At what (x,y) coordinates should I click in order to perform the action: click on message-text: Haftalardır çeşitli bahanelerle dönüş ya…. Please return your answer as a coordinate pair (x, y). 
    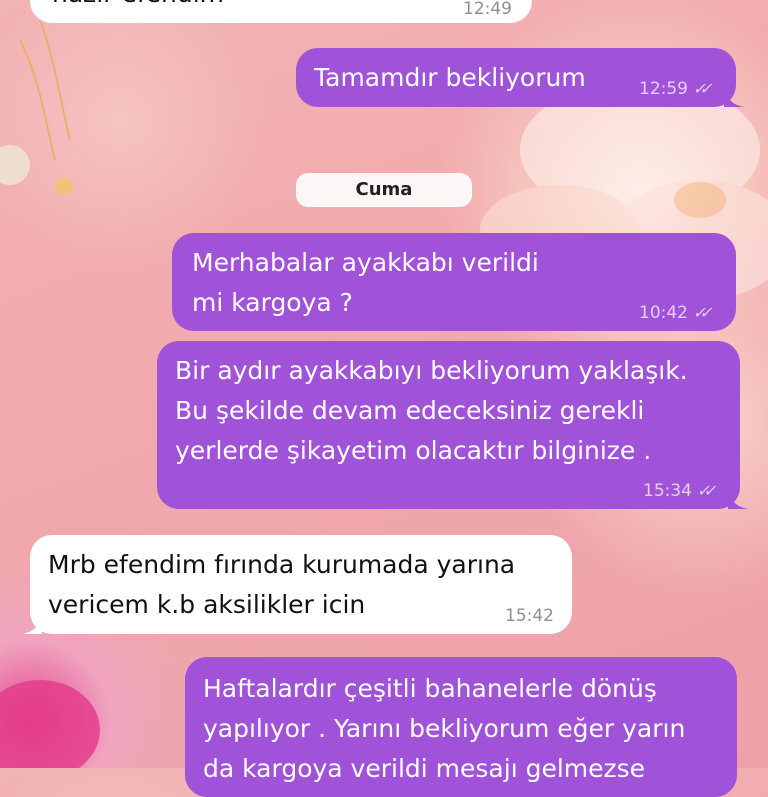
    Looking at the image, I should click on (444, 728).